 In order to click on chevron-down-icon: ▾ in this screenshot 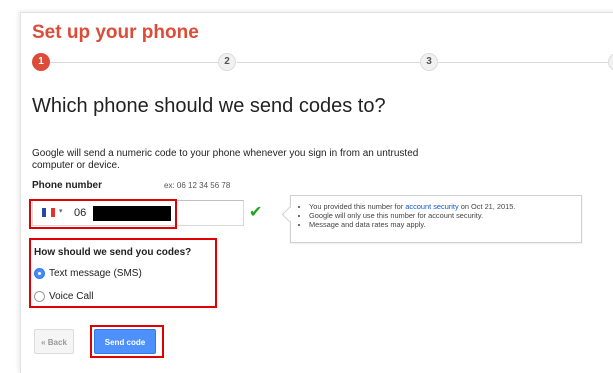, I will do `click(61, 211)`.